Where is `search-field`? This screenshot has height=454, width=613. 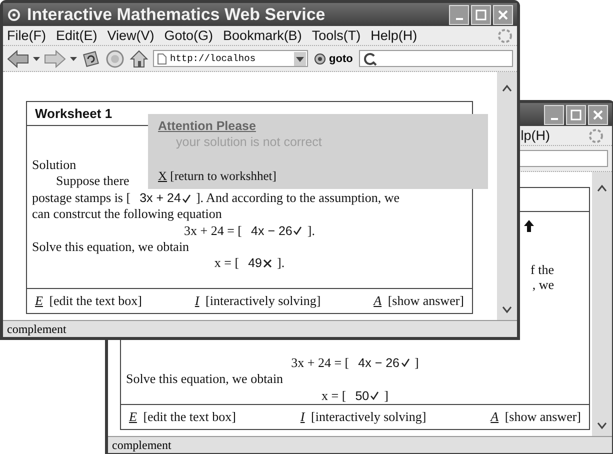
search-field is located at coordinates (435, 58).